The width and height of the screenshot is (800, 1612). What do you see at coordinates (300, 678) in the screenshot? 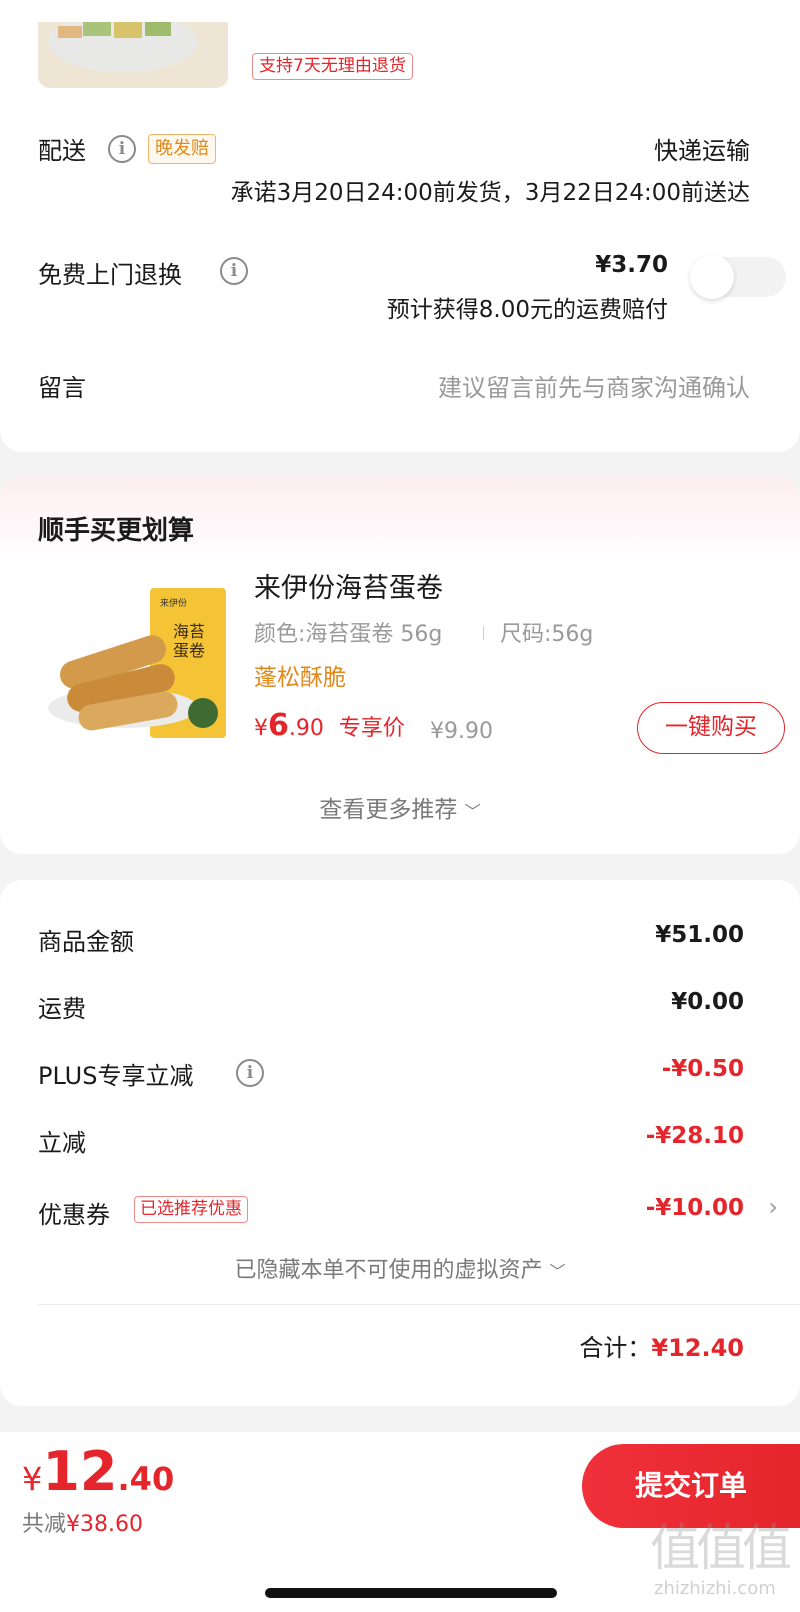
I see `recommend-tag: 蓬松酥脆` at bounding box center [300, 678].